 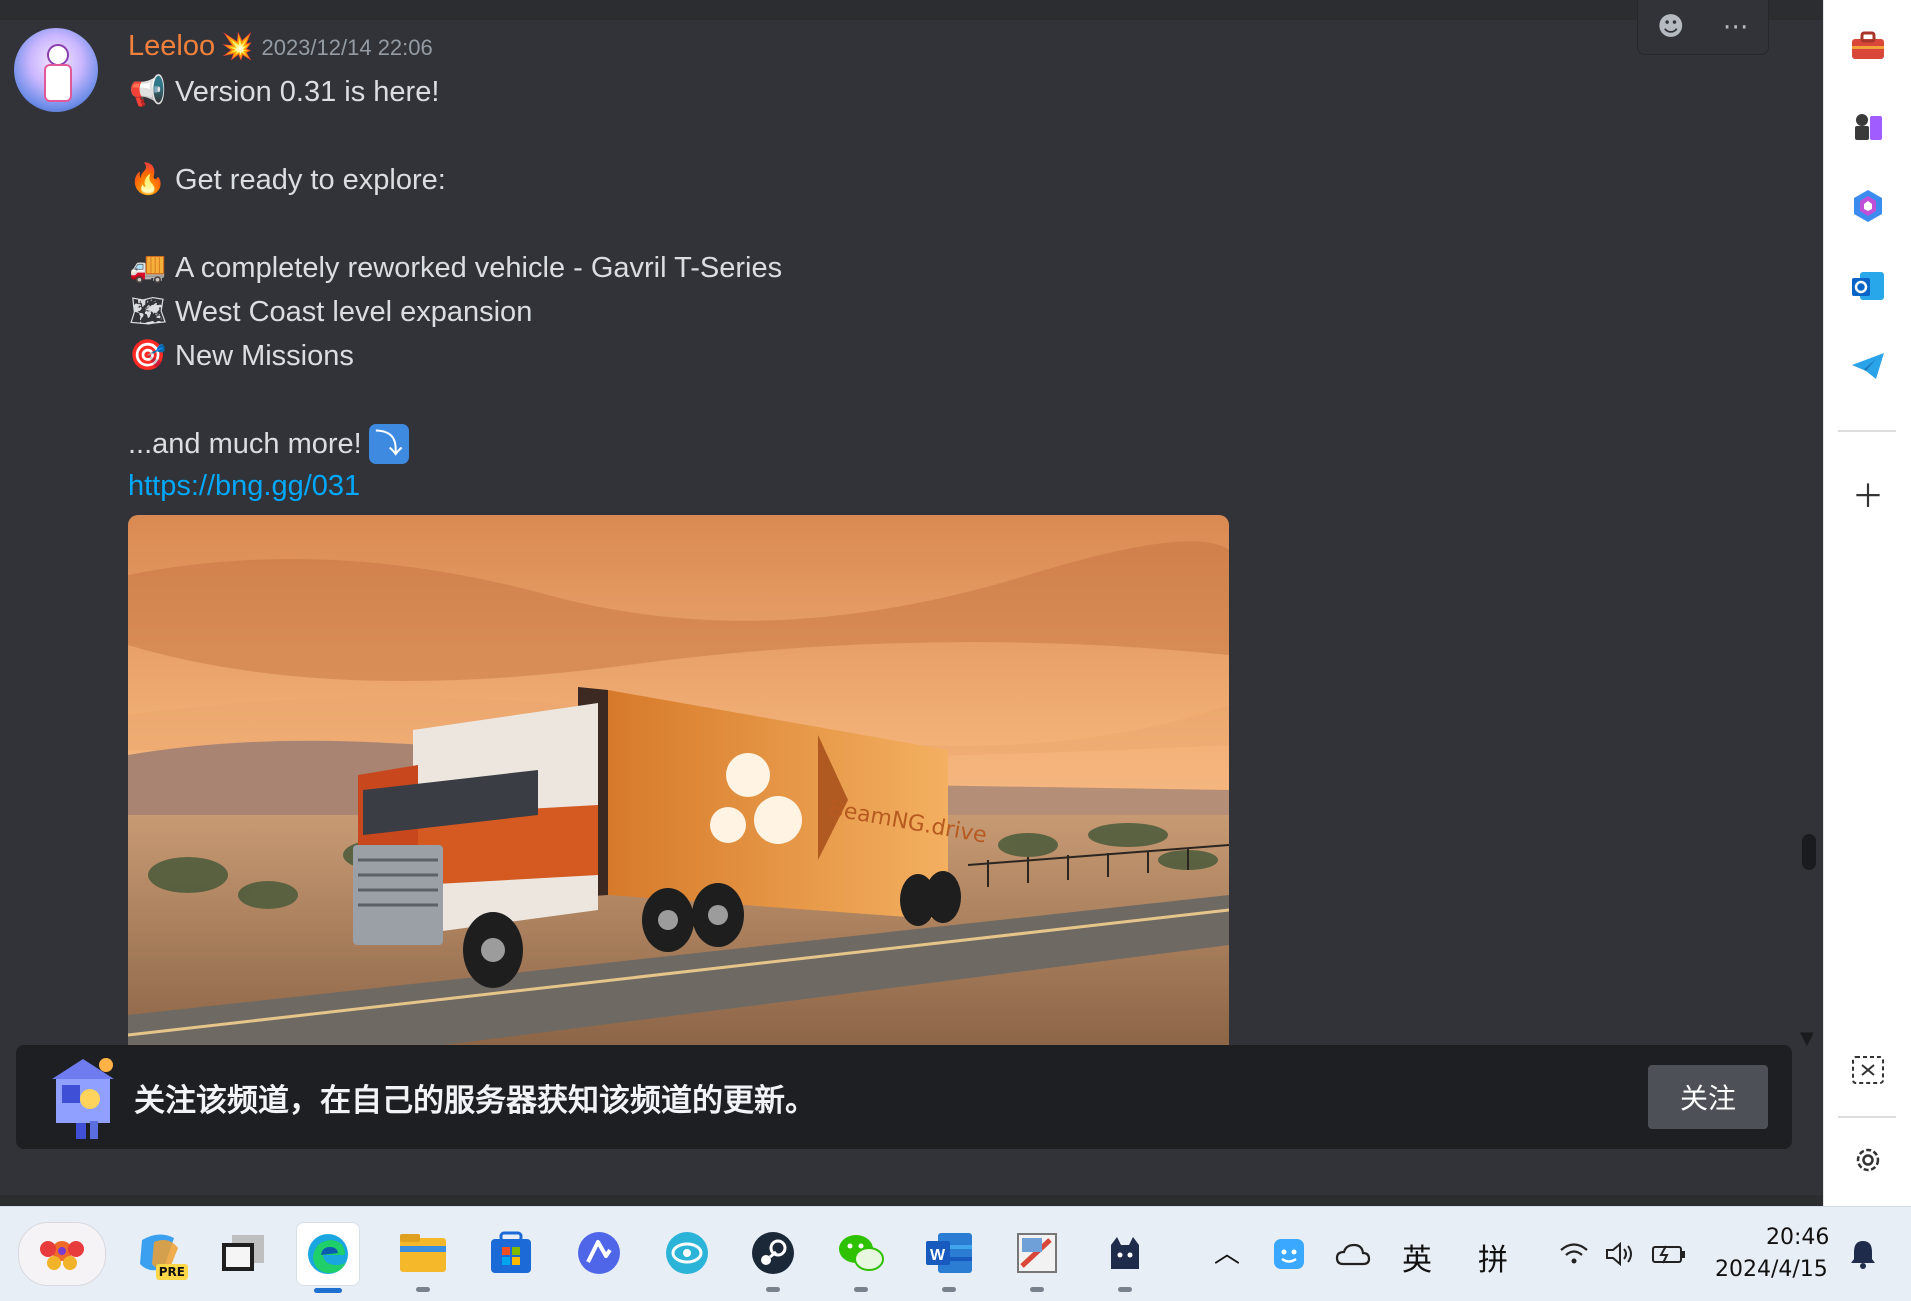 I want to click on store-icon, so click(x=511, y=1253).